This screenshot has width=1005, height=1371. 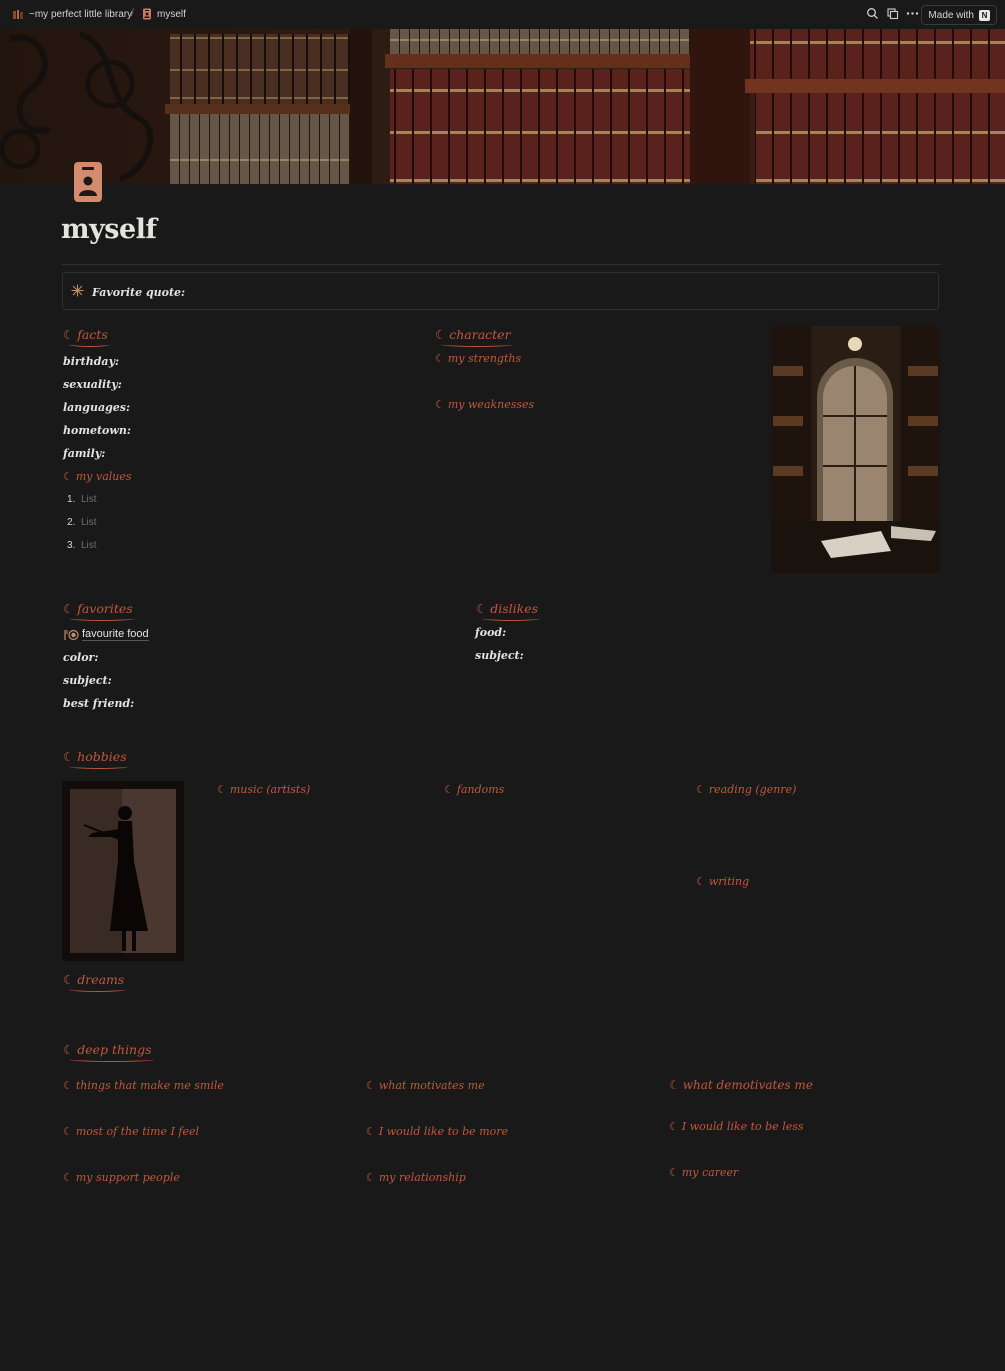 I want to click on subheading-motivates: ☾ what motivates me, so click(x=425, y=1085).